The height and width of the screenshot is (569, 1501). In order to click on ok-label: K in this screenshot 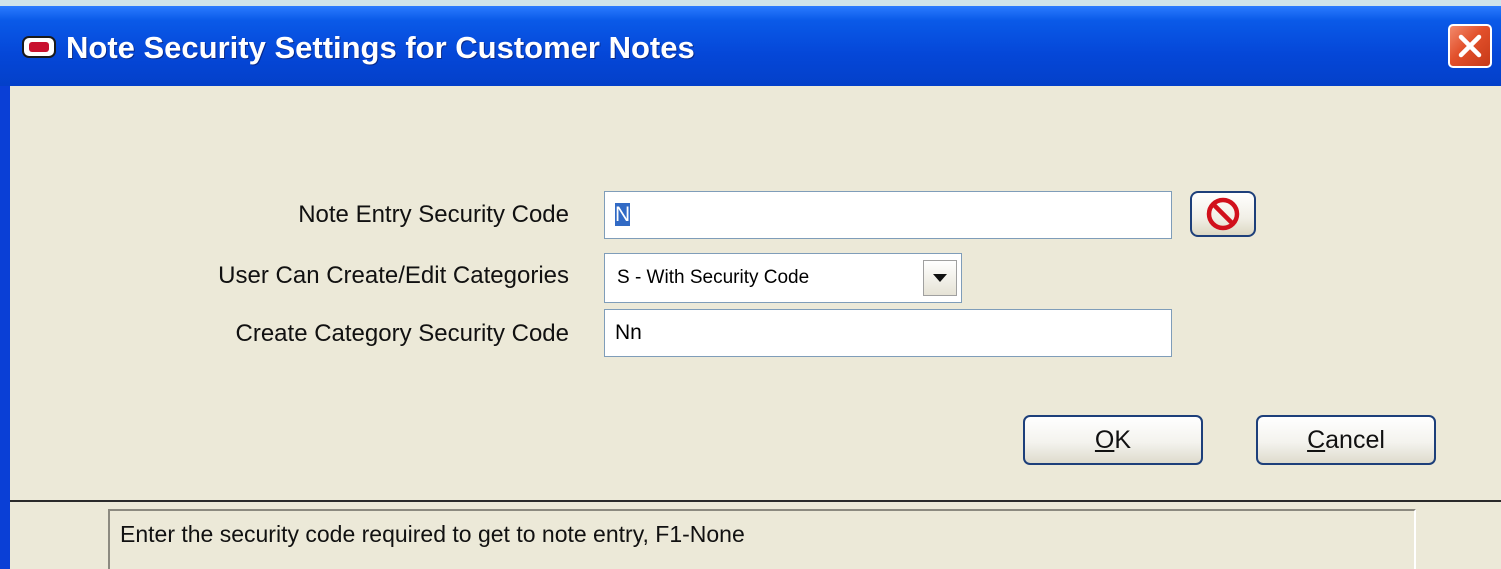, I will do `click(1123, 440)`.